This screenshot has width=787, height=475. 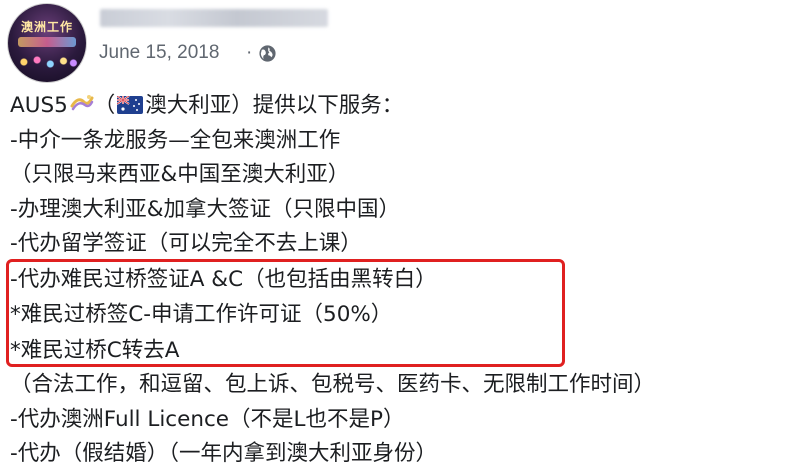 I want to click on australia-flag-icon, so click(x=130, y=103).